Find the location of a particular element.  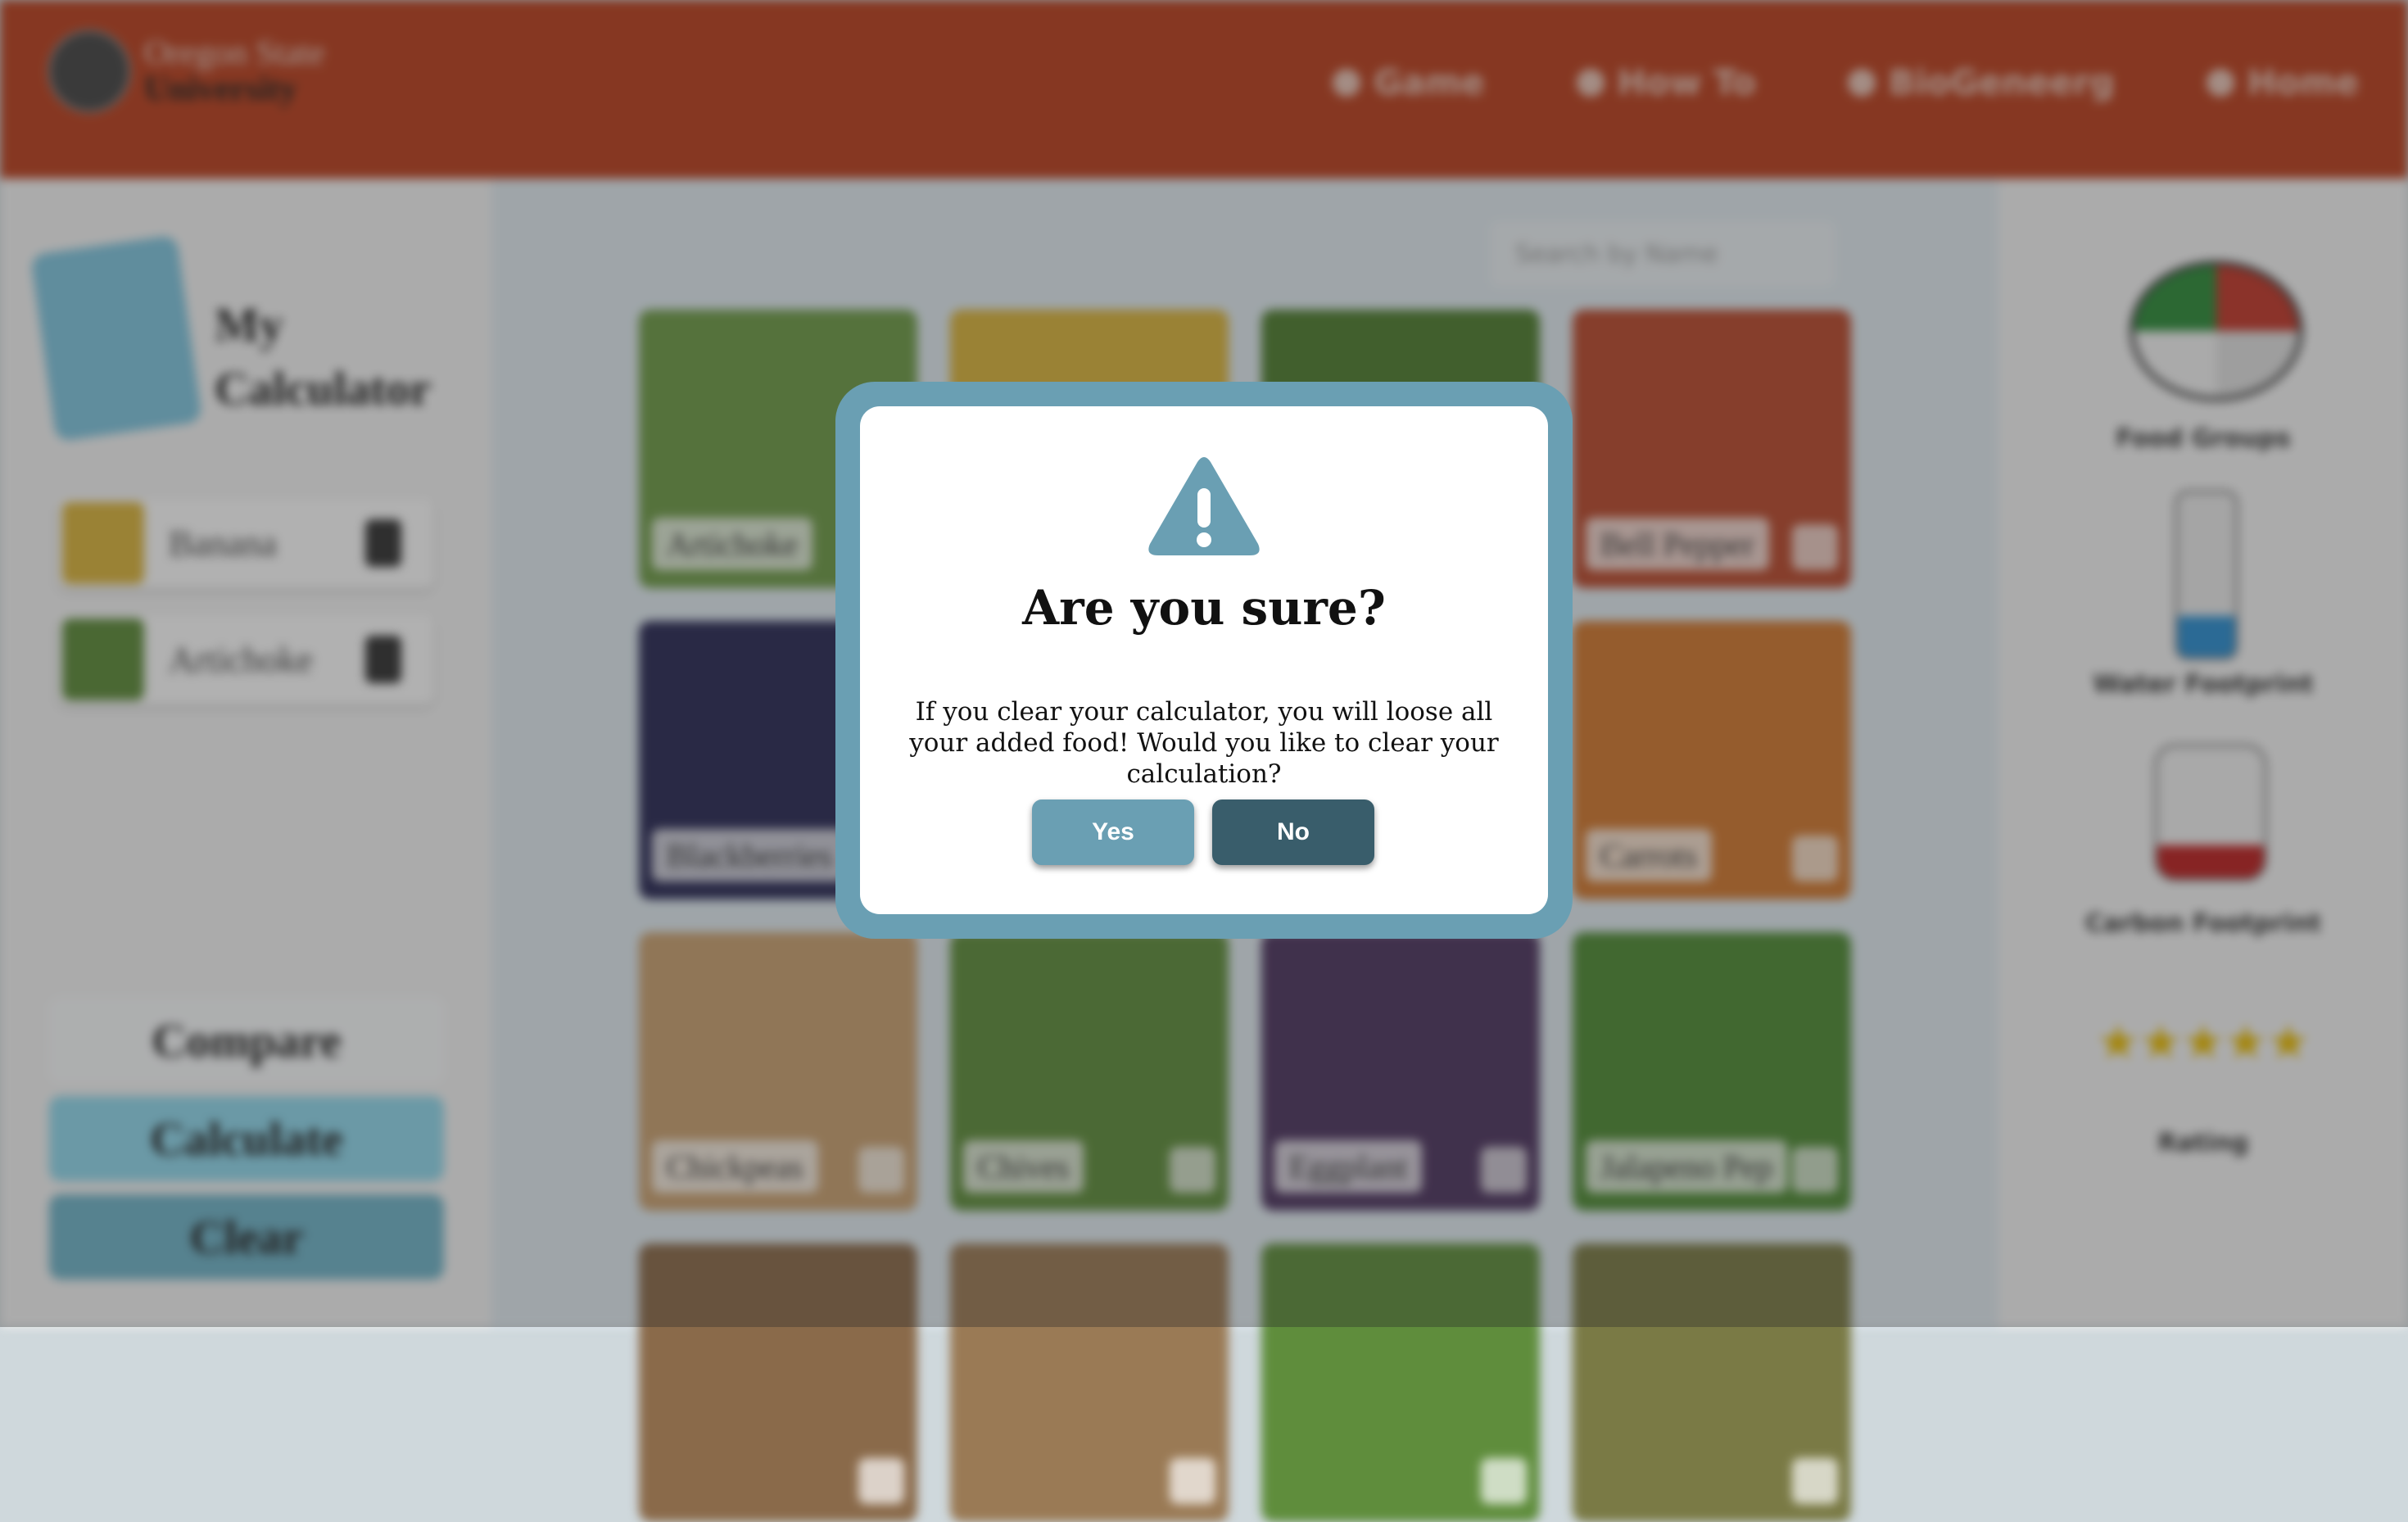

warning-icon is located at coordinates (1204, 506).